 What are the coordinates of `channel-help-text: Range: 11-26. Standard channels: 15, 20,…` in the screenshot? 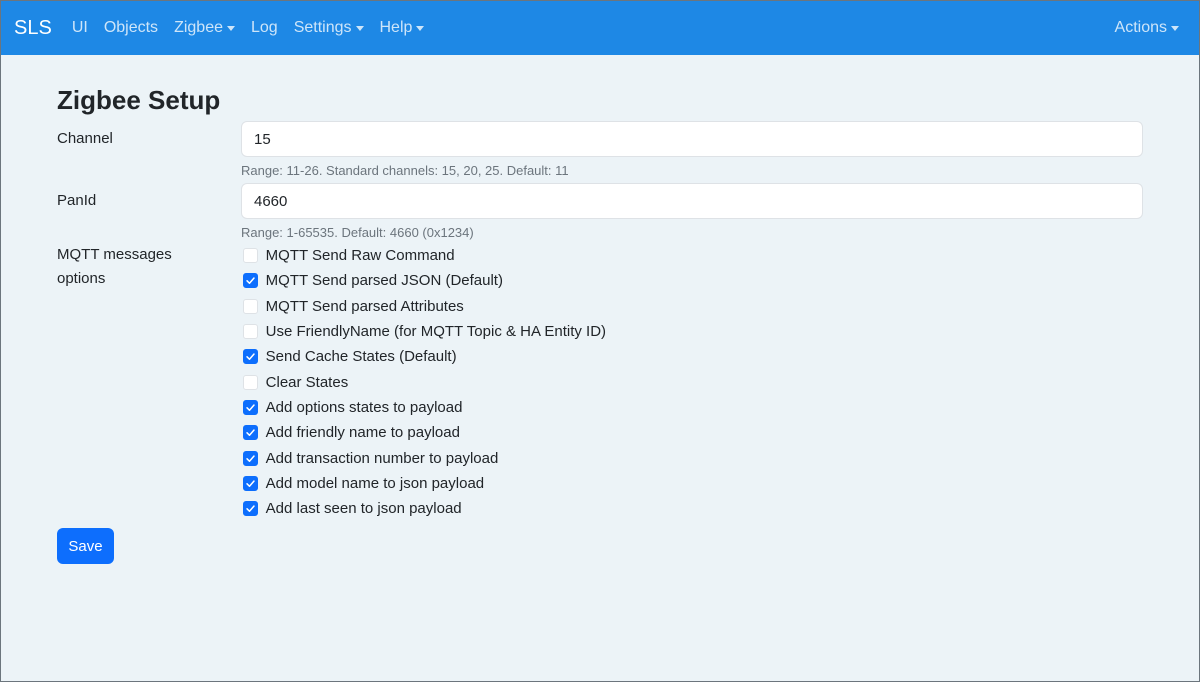 It's located at (405, 170).